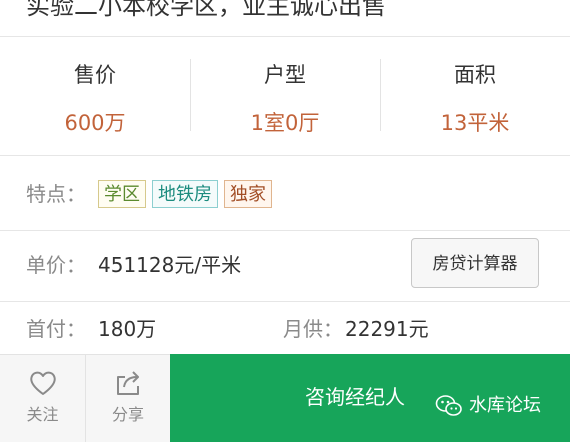 This screenshot has height=442, width=570. I want to click on contact-agent-label: 咨询经纪人, so click(355, 397).